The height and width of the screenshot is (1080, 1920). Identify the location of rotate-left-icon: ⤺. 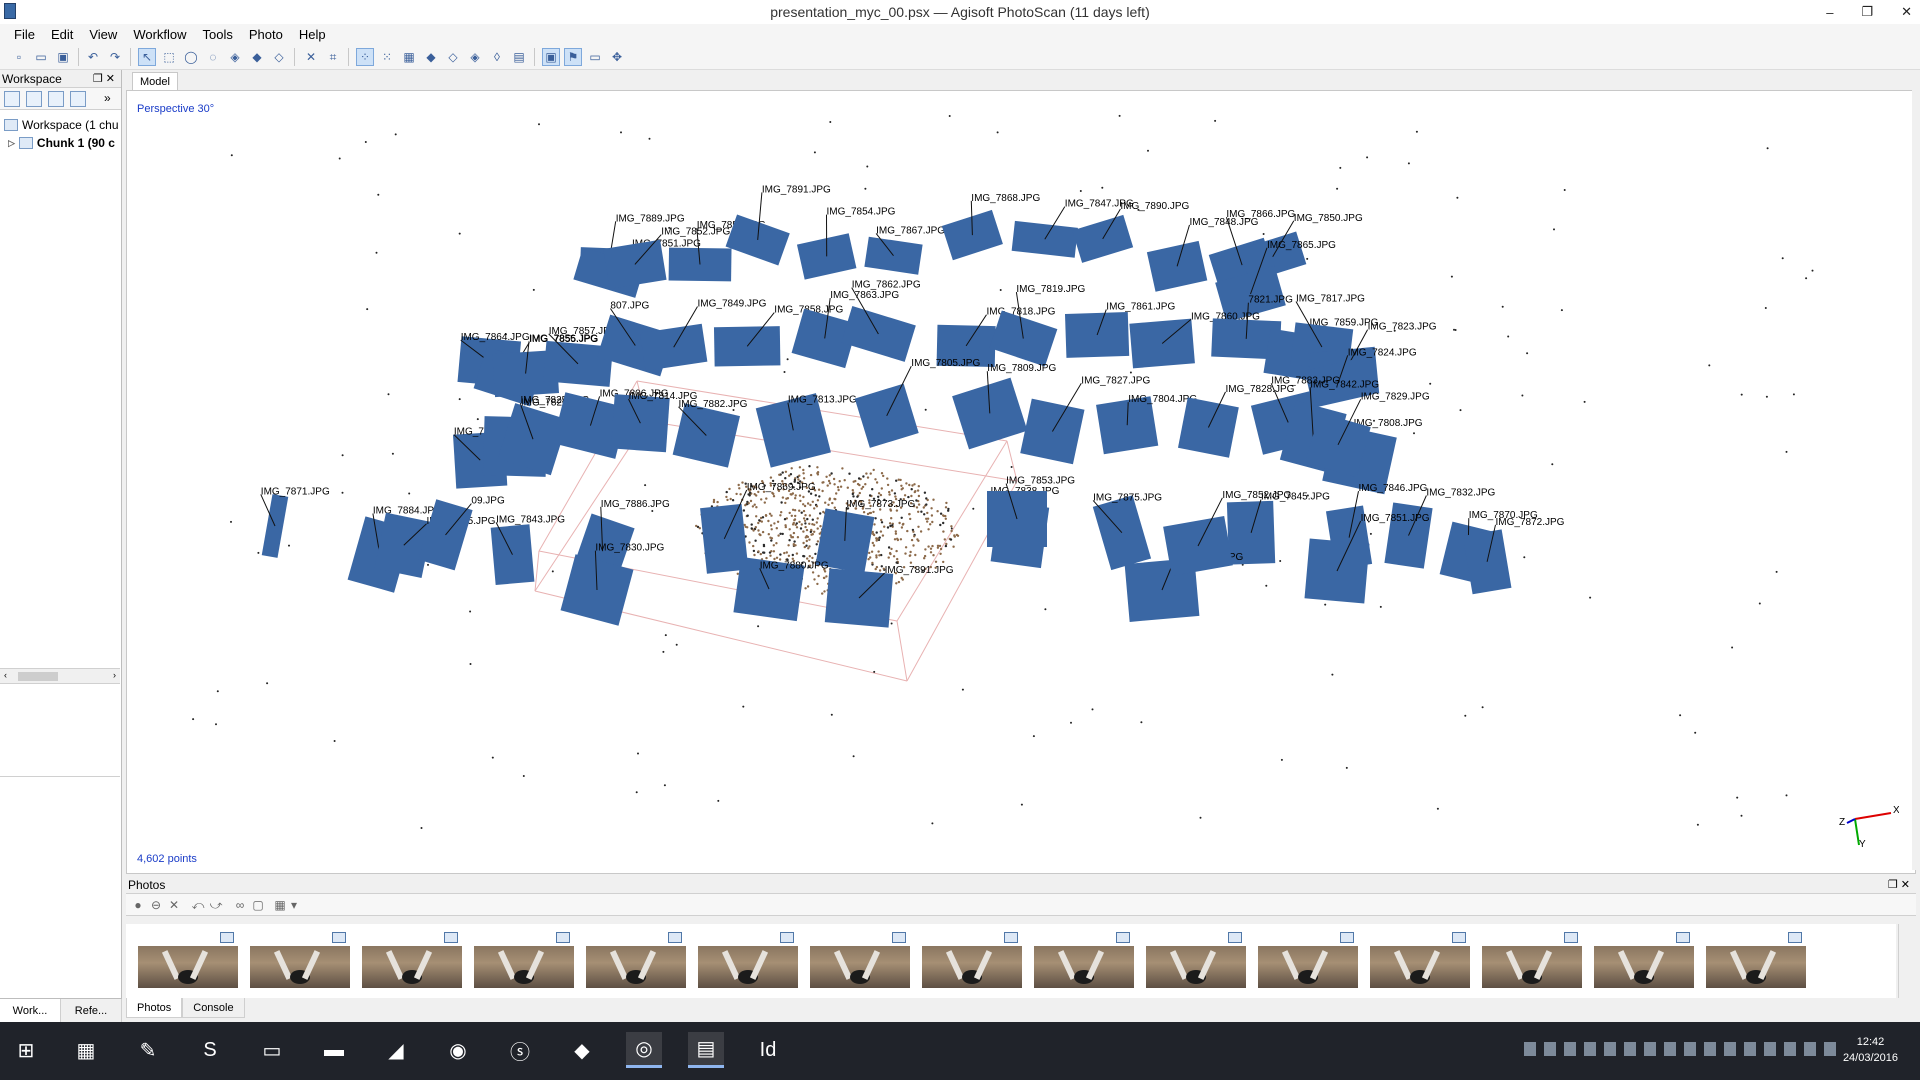
(198, 905).